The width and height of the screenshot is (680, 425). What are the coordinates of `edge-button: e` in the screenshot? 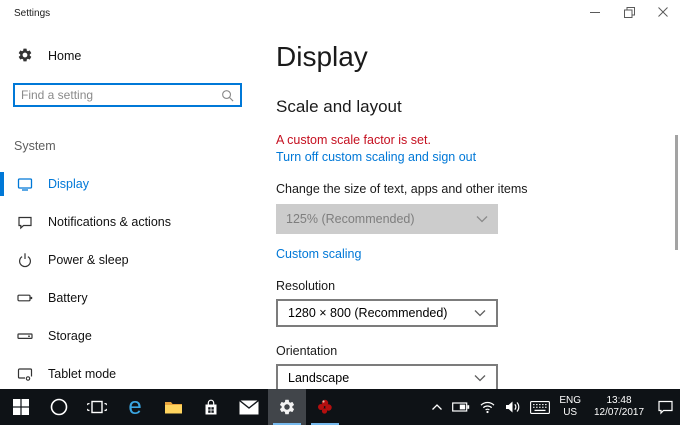 It's located at (135, 407).